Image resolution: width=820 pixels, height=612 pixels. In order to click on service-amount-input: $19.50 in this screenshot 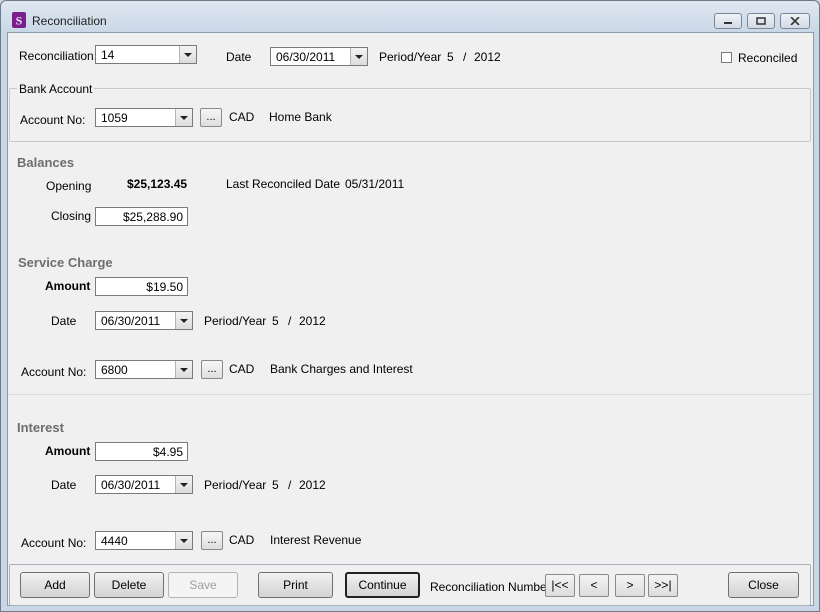, I will do `click(141, 286)`.